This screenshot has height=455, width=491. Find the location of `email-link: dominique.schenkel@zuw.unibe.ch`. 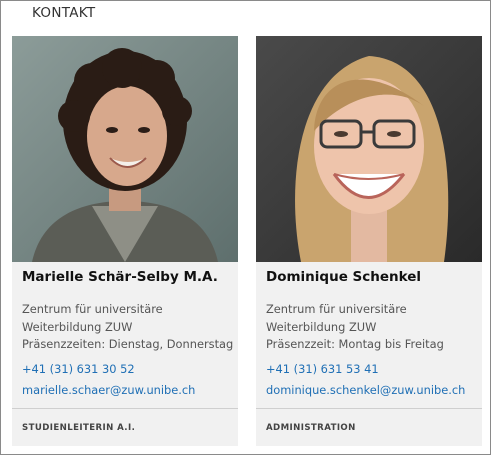

email-link: dominique.schenkel@zuw.unibe.ch is located at coordinates (365, 390).